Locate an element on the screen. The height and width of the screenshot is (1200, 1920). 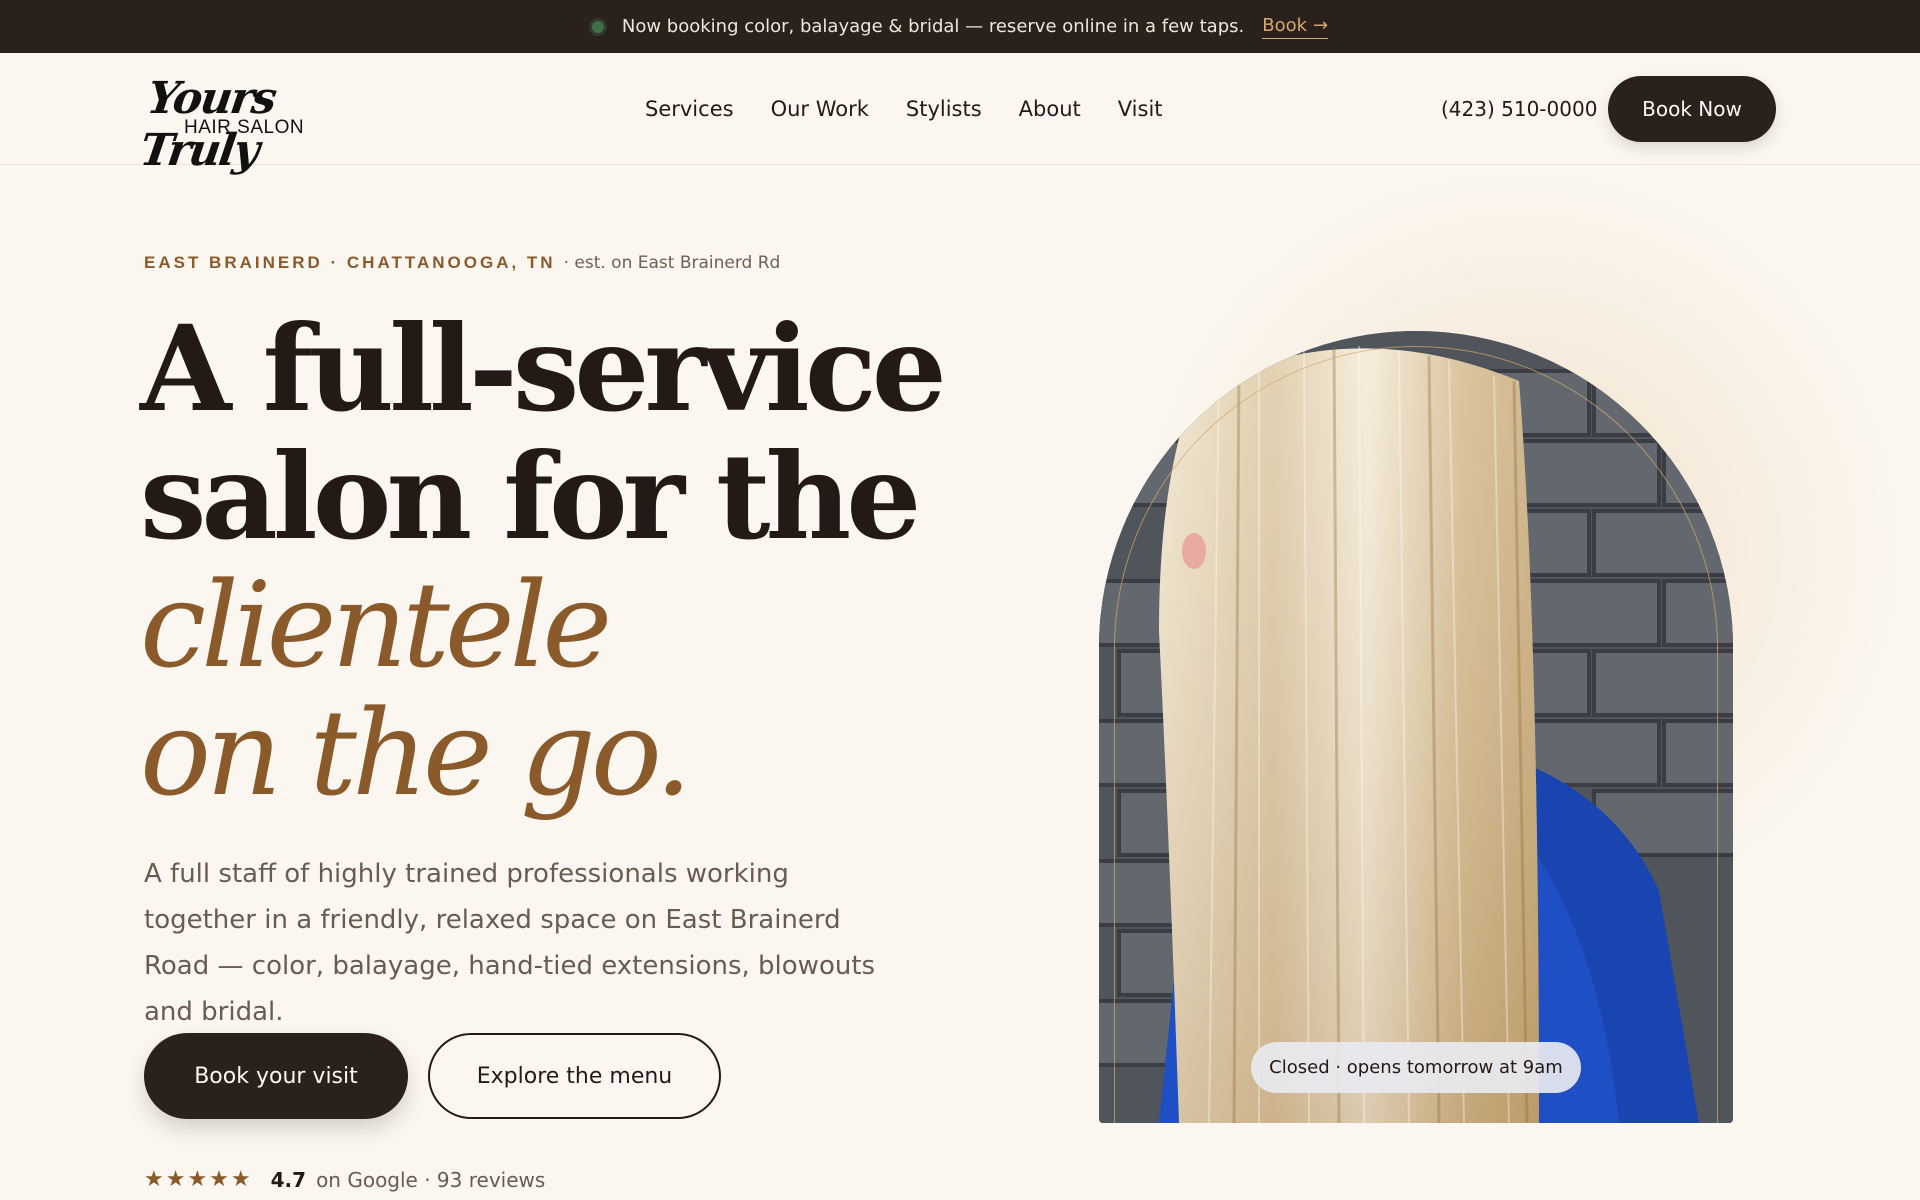
explore-menu-button: Explore the menu is located at coordinates (574, 1076).